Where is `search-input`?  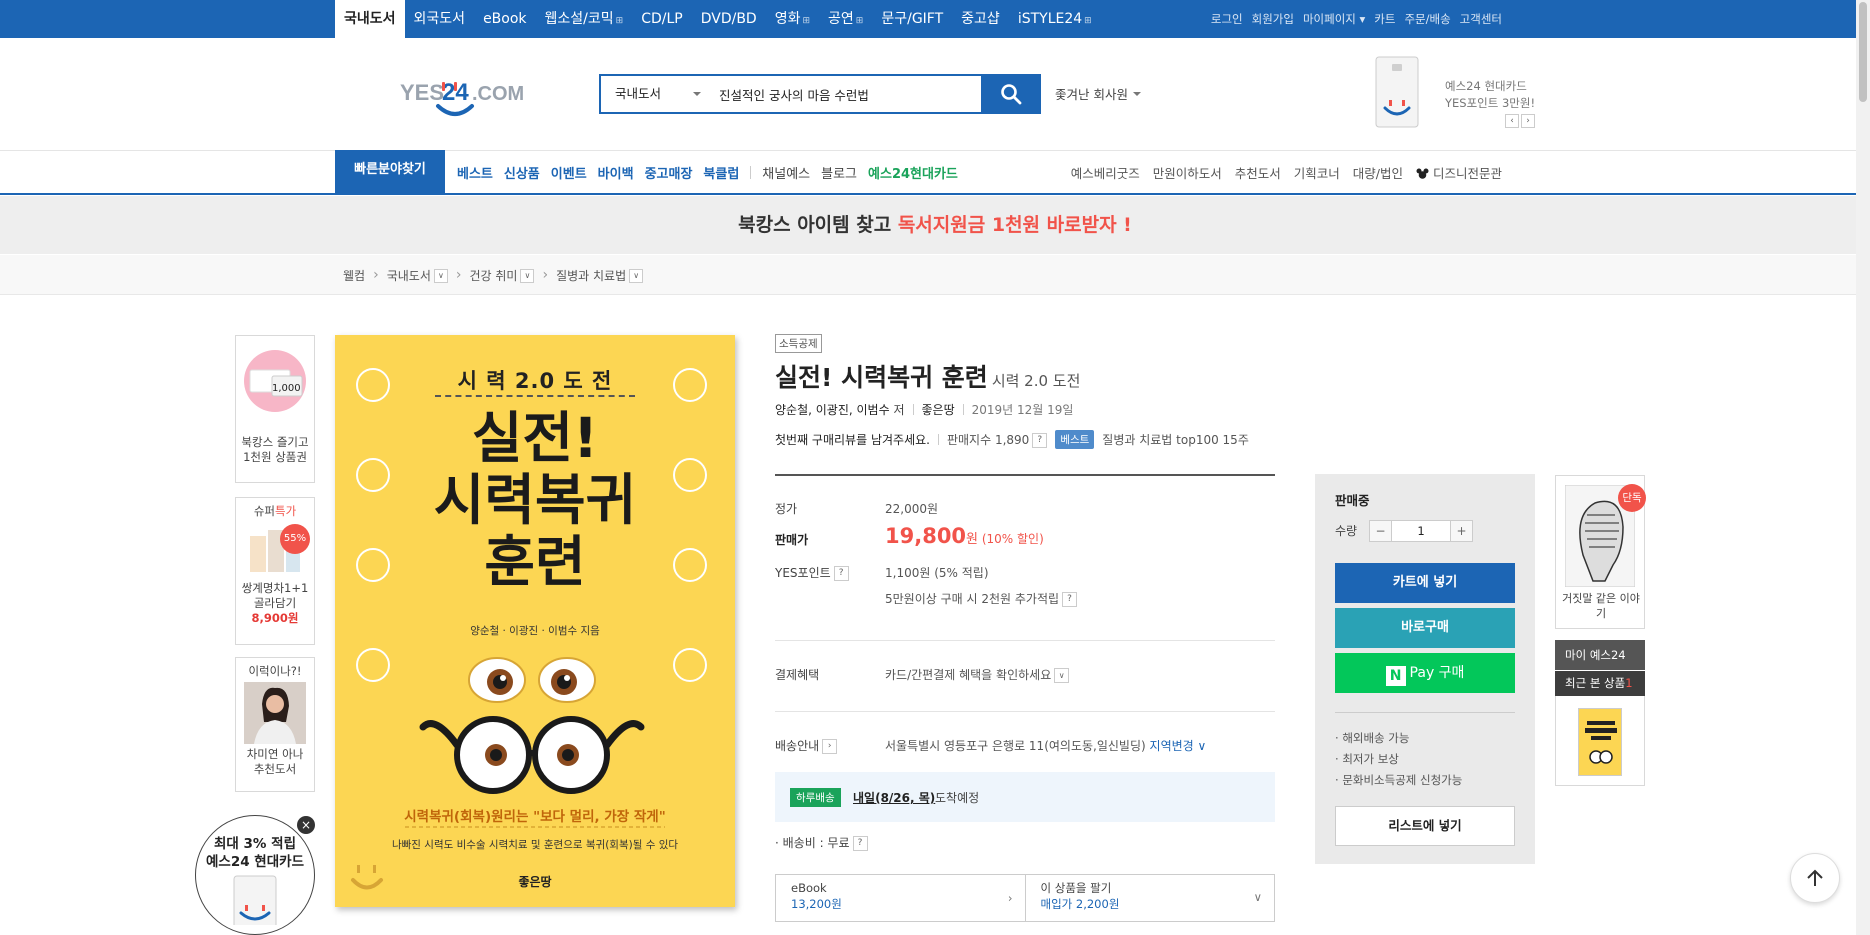
search-input is located at coordinates (846, 94).